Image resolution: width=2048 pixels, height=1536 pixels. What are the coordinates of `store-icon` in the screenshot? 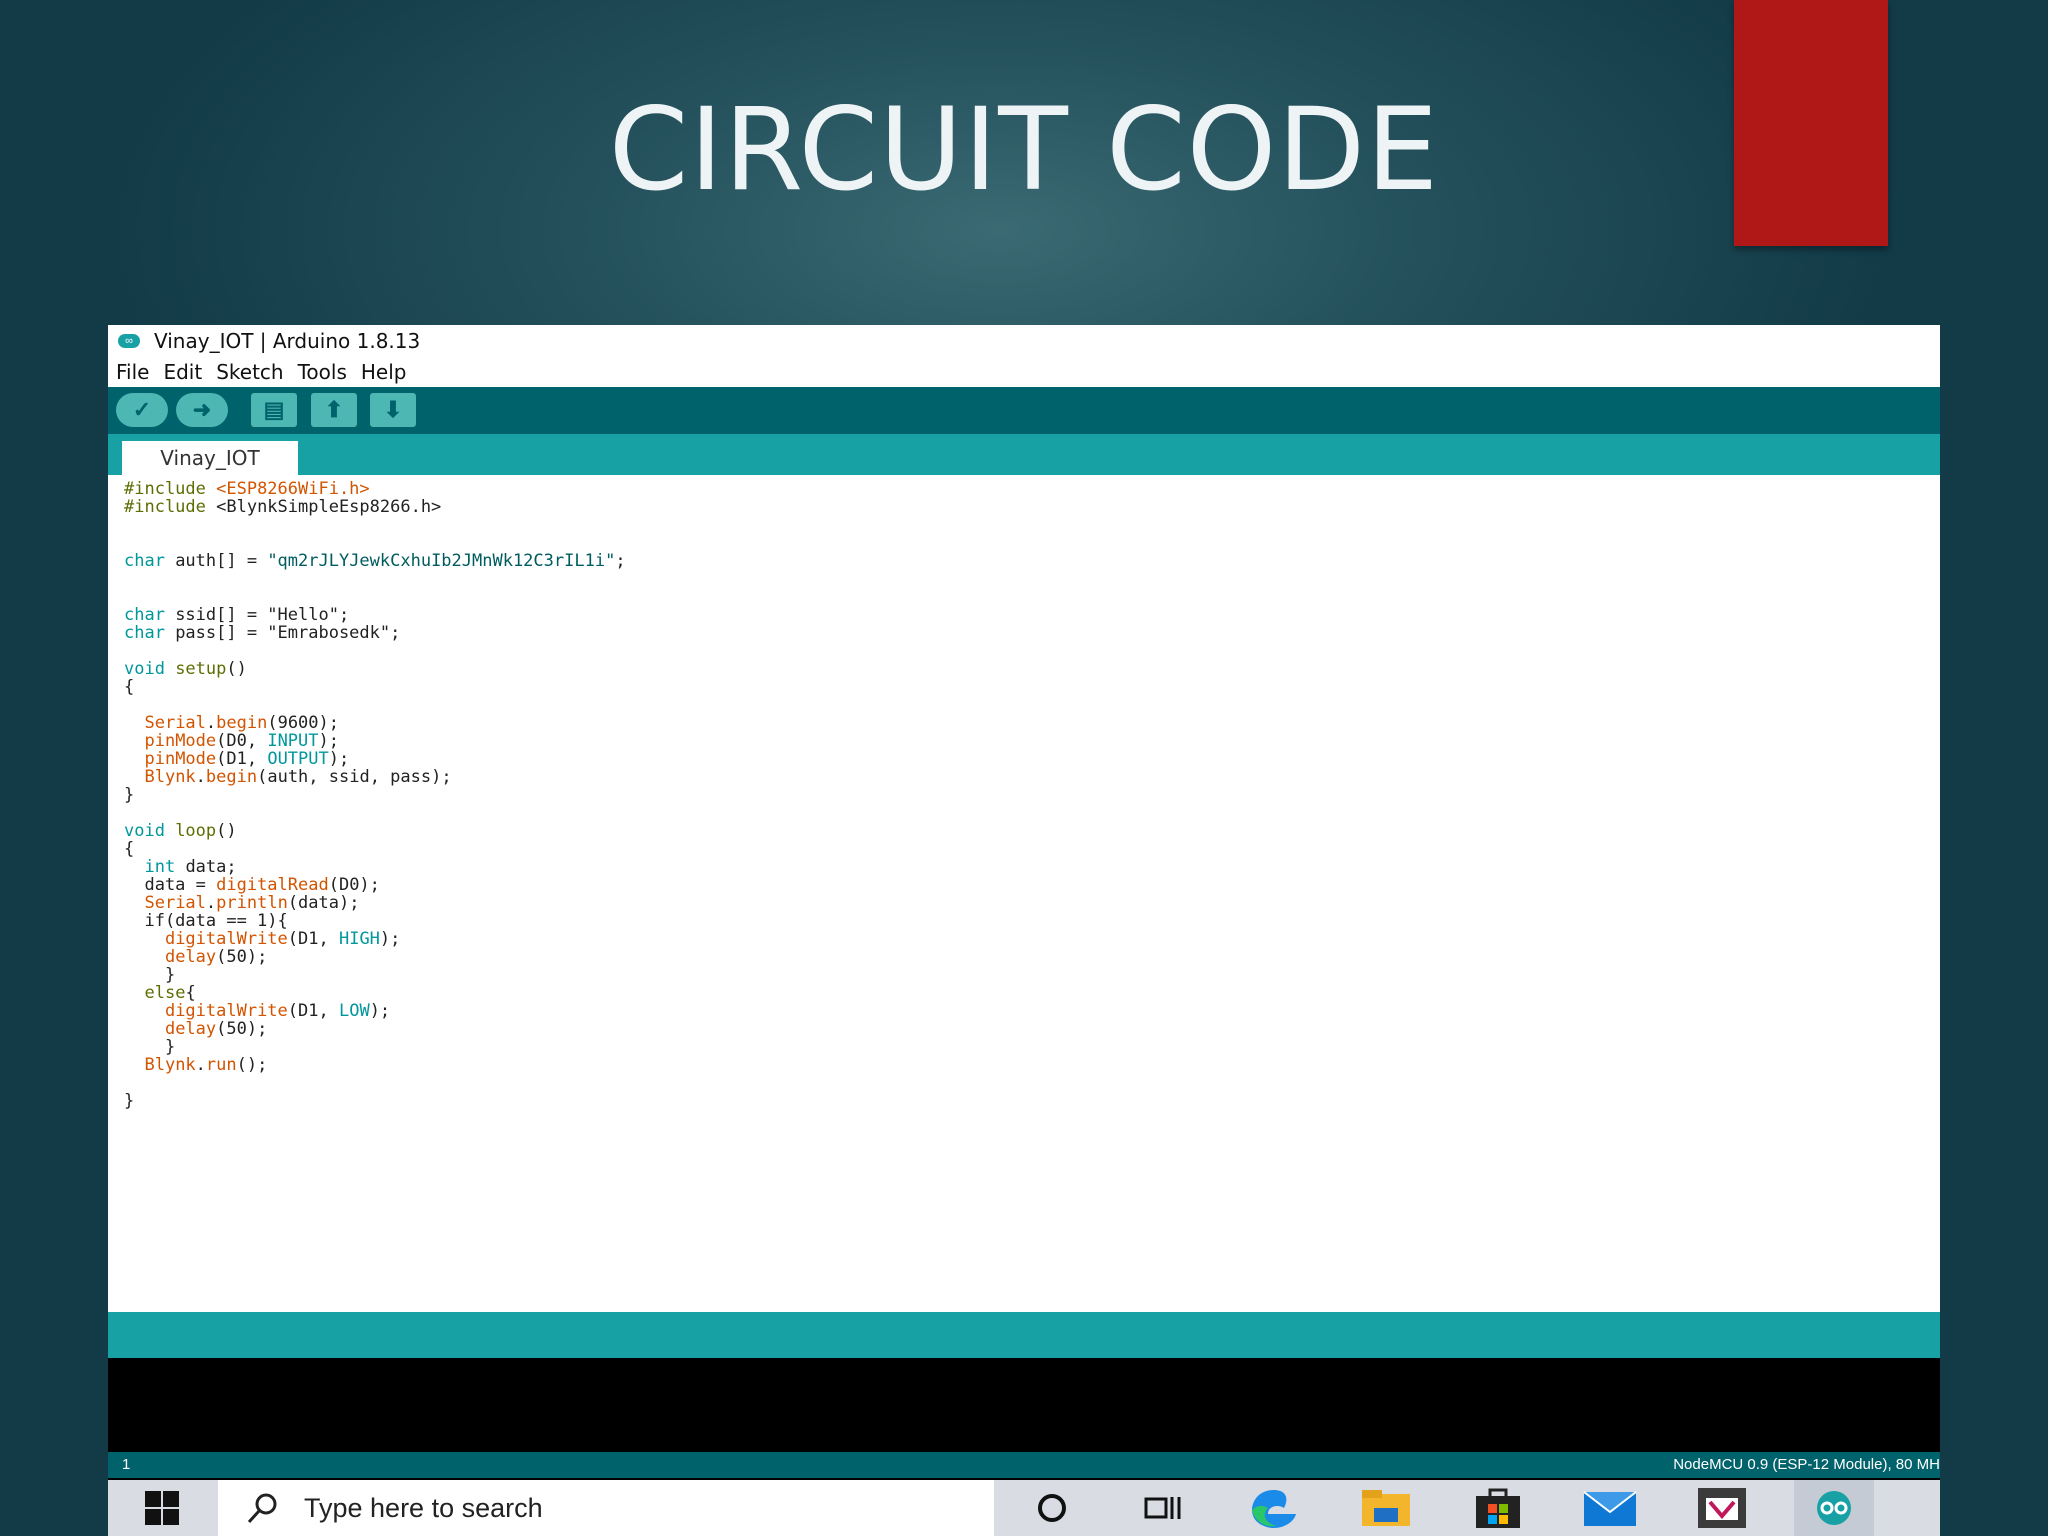 It's located at (1498, 1508).